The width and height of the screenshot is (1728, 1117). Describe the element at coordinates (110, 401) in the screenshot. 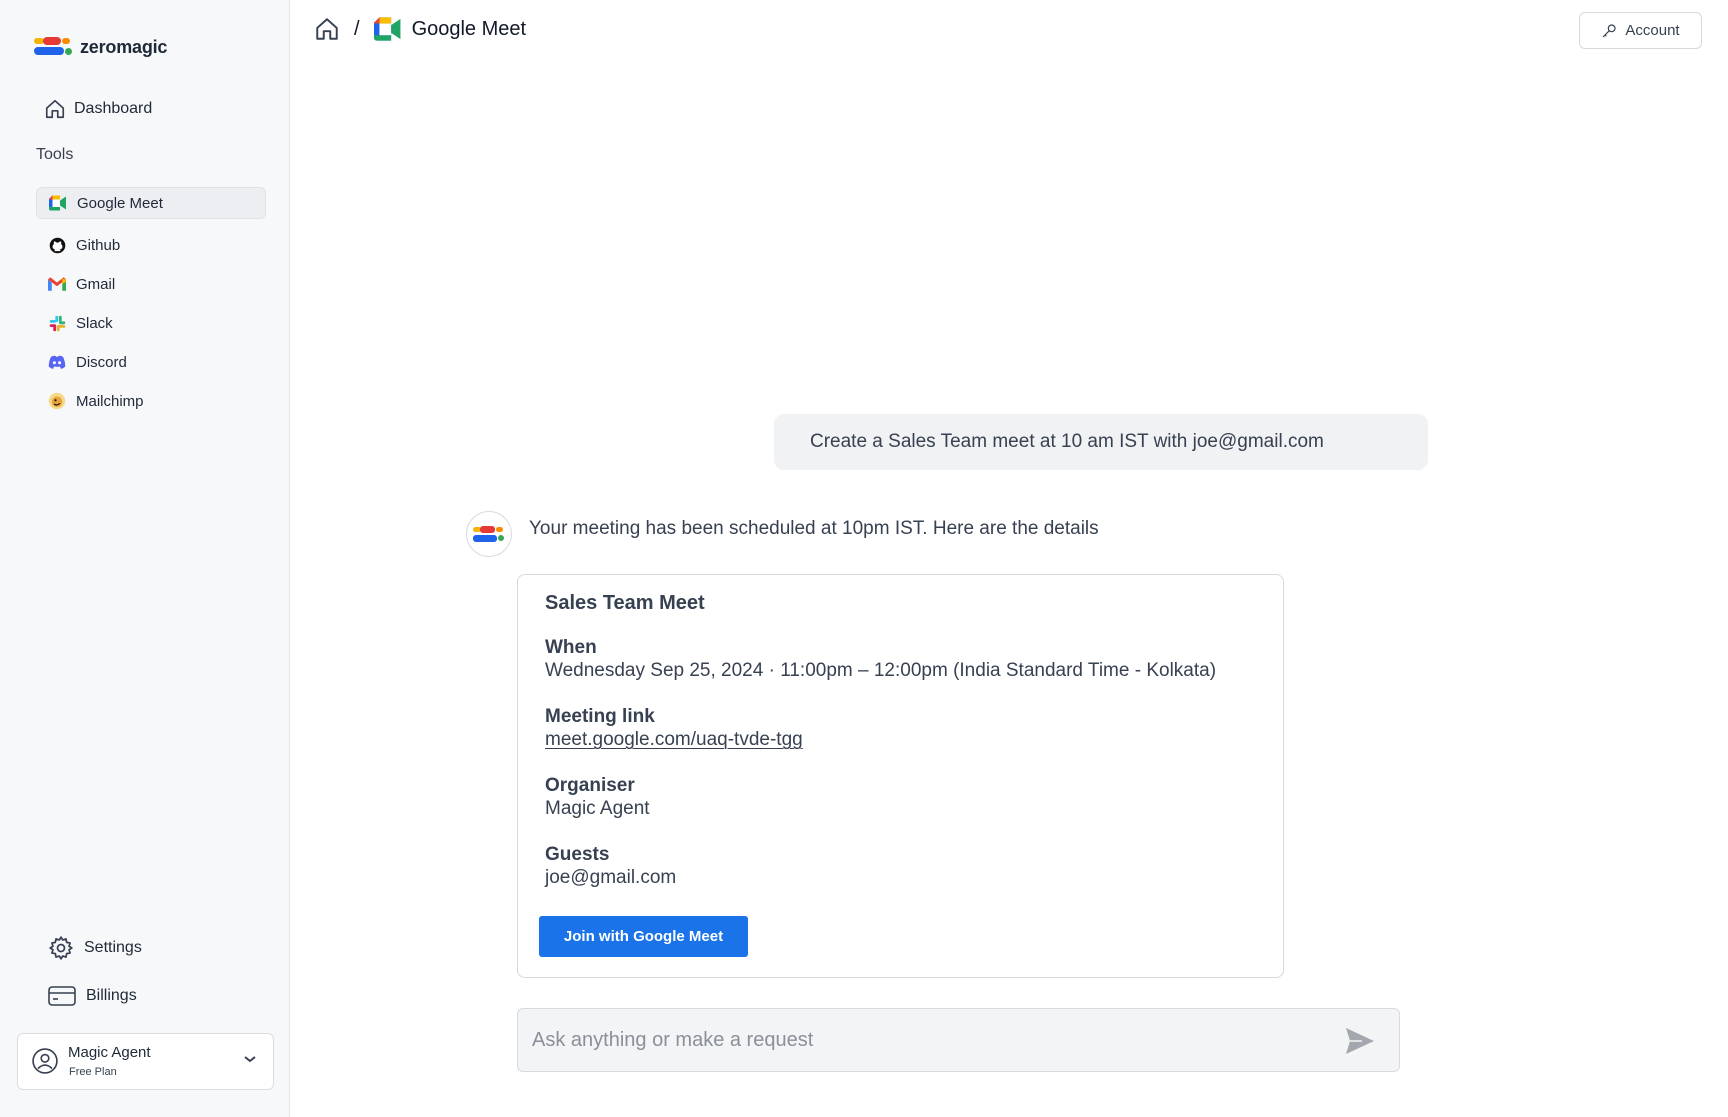

I see `sidebar-item-label: Mailchimp` at that location.